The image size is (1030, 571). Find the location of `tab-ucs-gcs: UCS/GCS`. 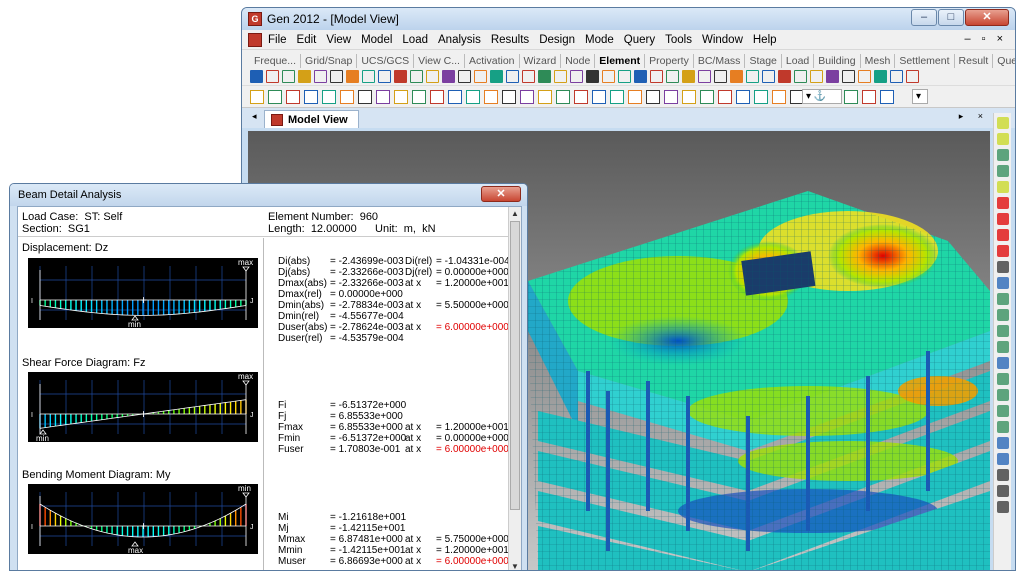

tab-ucs-gcs: UCS/GCS is located at coordinates (386, 61).